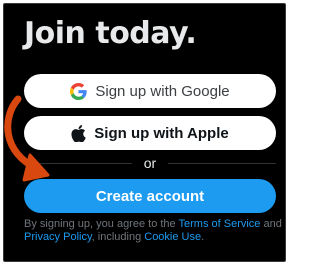 Image resolution: width=320 pixels, height=263 pixels. I want to click on google-icon, so click(78, 91).